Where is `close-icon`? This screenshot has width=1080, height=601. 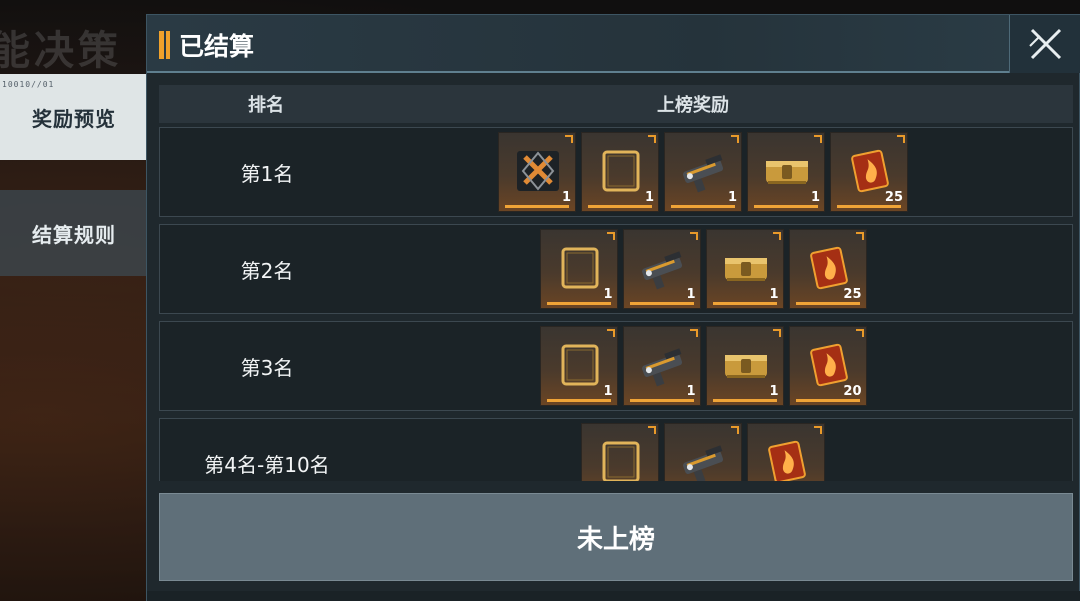 close-icon is located at coordinates (1044, 44).